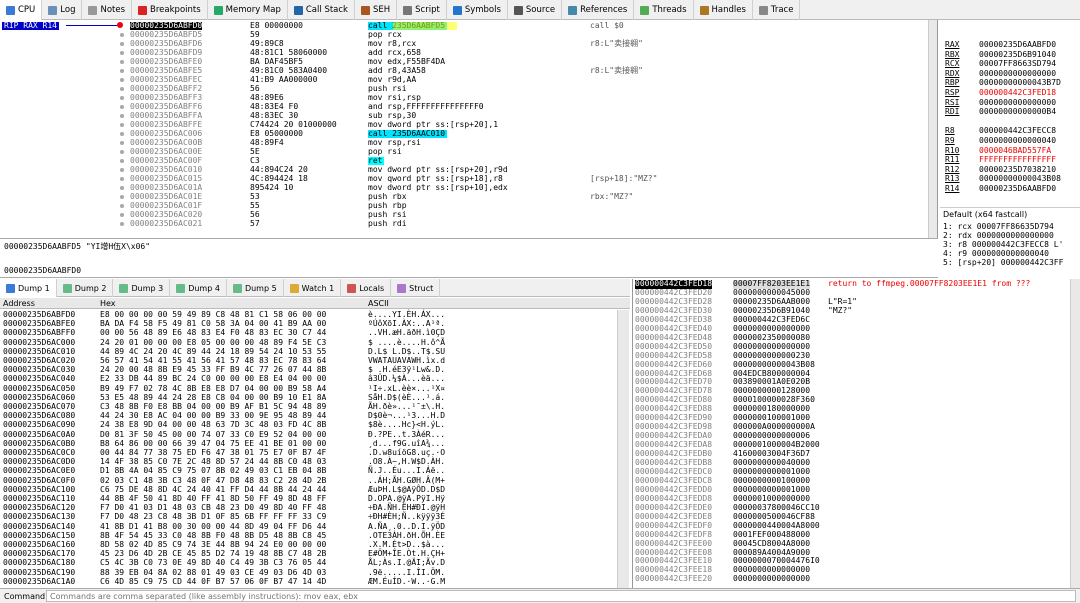 The height and width of the screenshot is (603, 1080). Describe the element at coordinates (394, 143) in the screenshot. I see `disasm-instruction: mov rsp,rsi` at that location.